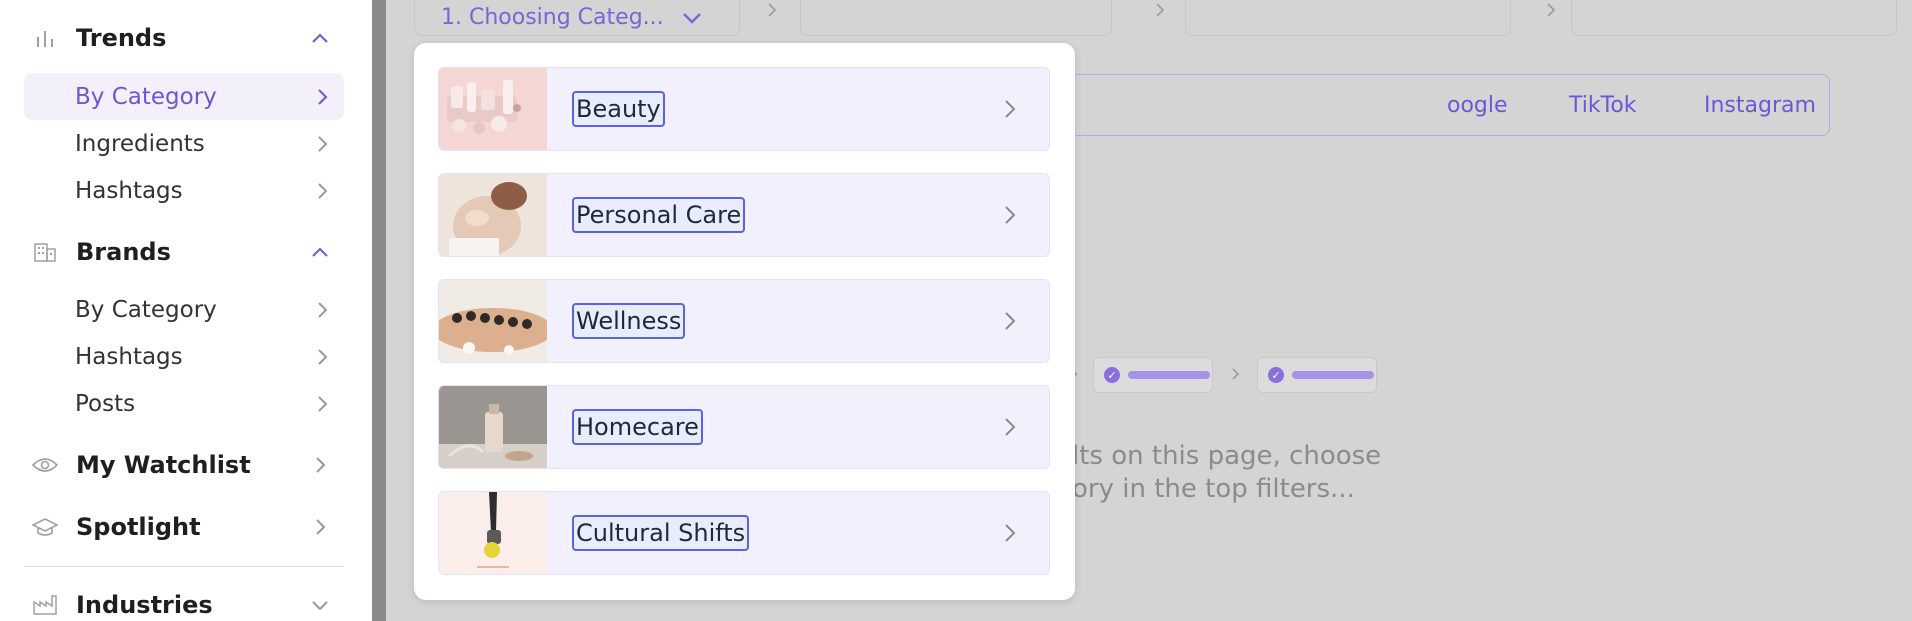  Describe the element at coordinates (45, 465) in the screenshot. I see `eye-icon` at that location.